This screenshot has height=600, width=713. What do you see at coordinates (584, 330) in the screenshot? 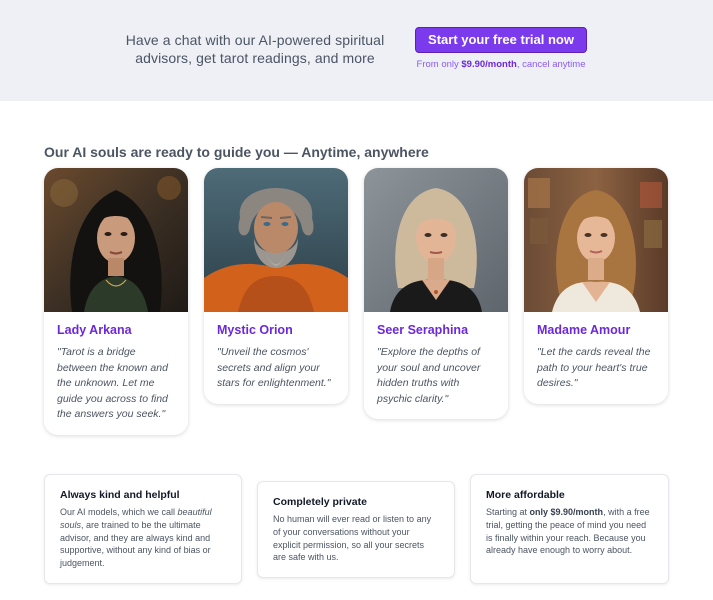
I see `advisor-name: Madame Amour` at bounding box center [584, 330].